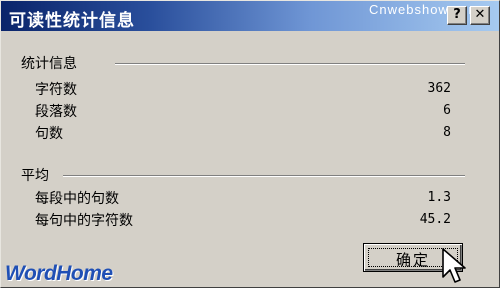 The height and width of the screenshot is (288, 500). Describe the element at coordinates (435, 219) in the screenshot. I see `chars-per-sentence-value: 45.2` at that location.